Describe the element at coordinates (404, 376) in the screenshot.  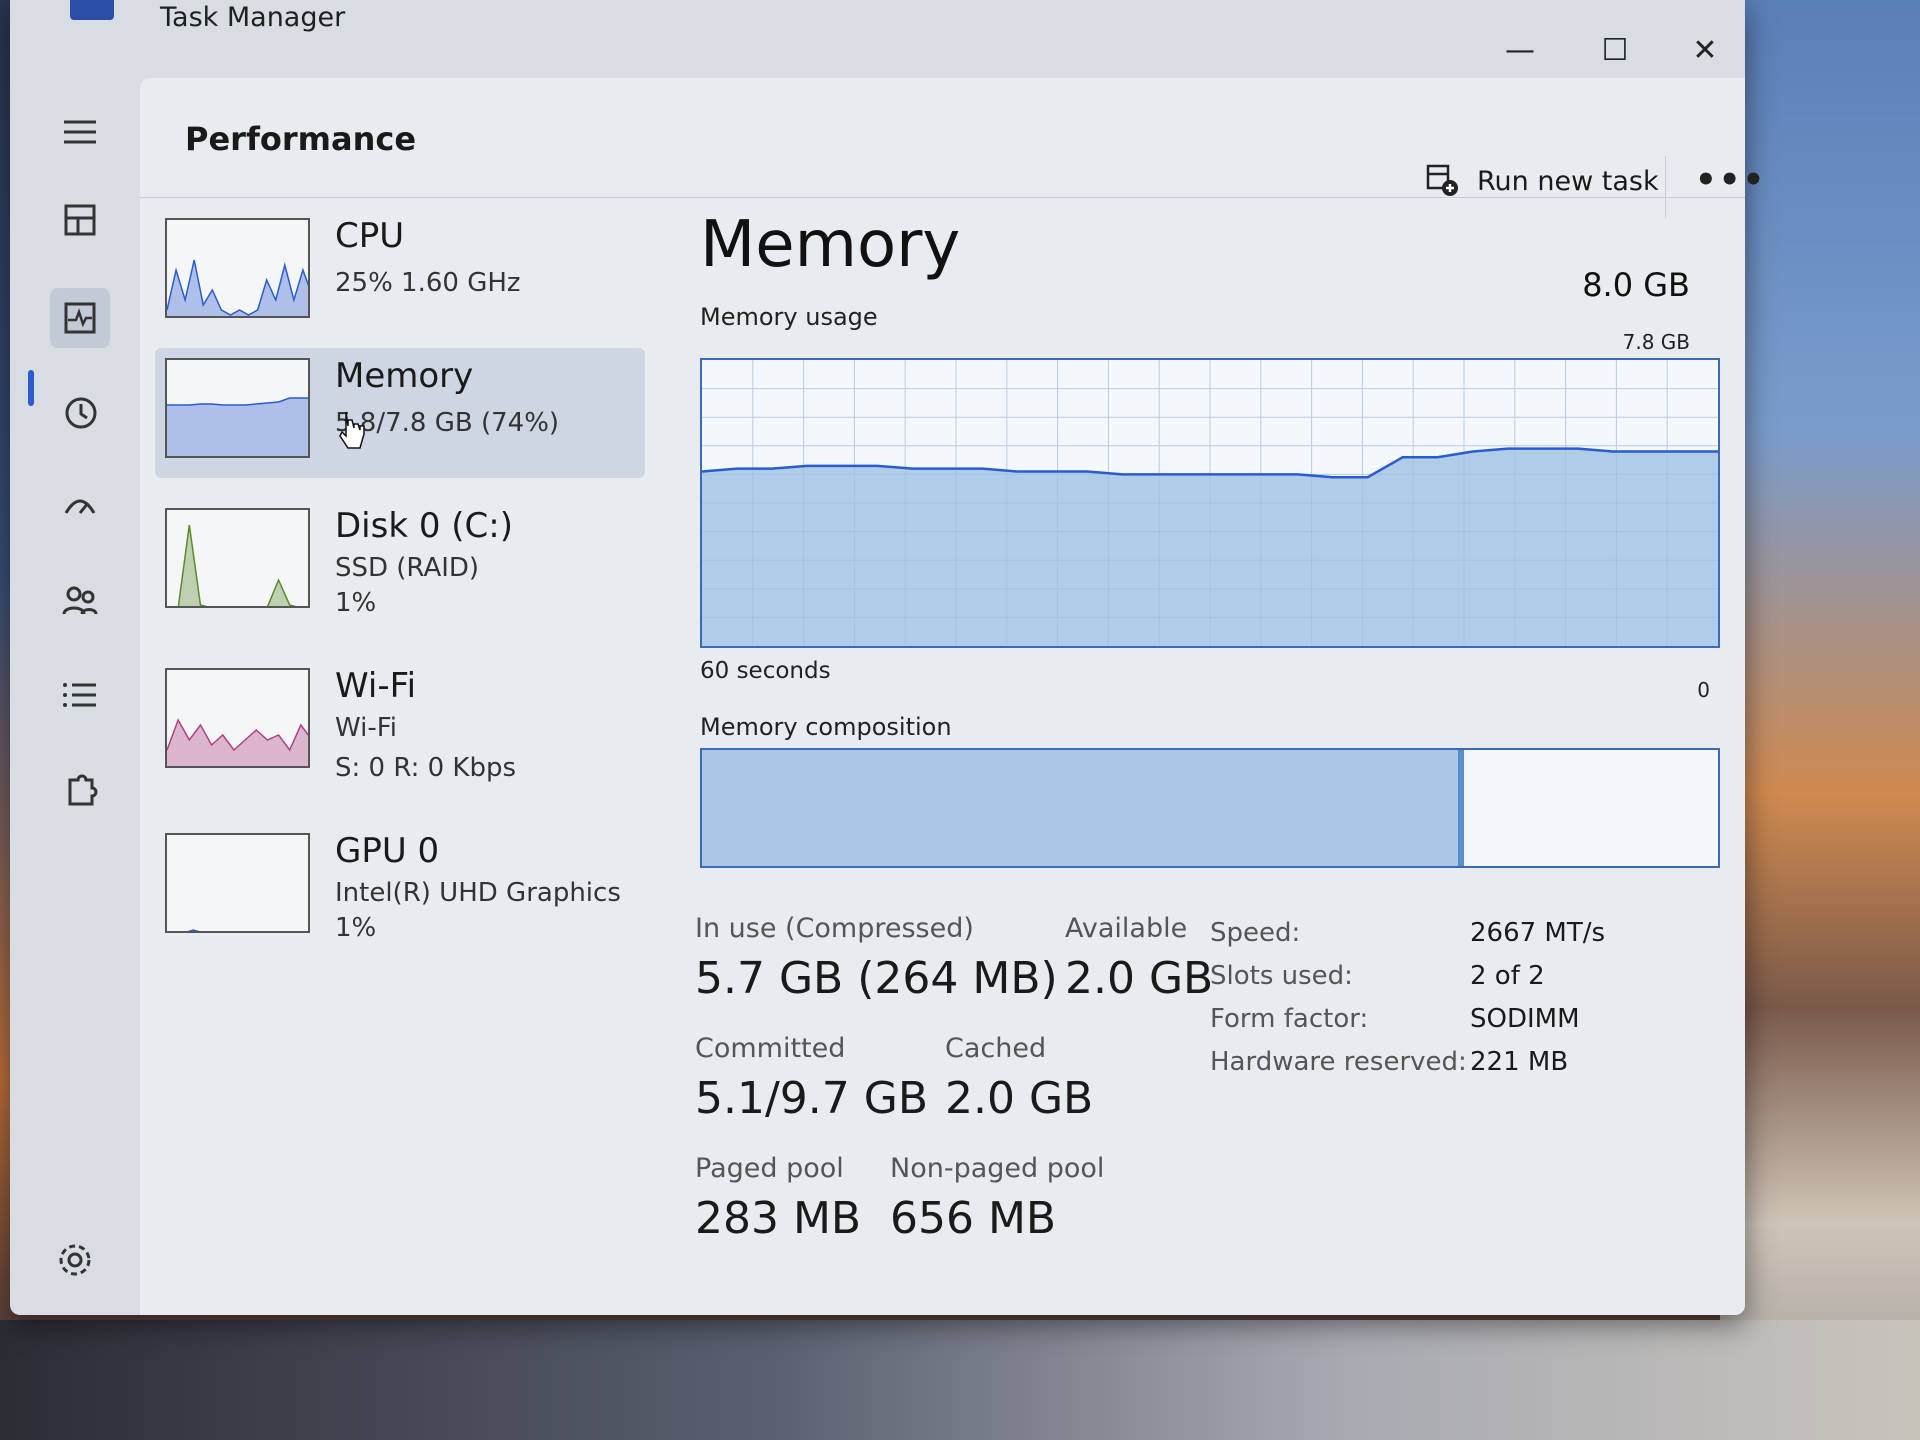
I see `device-name: Memory` at that location.